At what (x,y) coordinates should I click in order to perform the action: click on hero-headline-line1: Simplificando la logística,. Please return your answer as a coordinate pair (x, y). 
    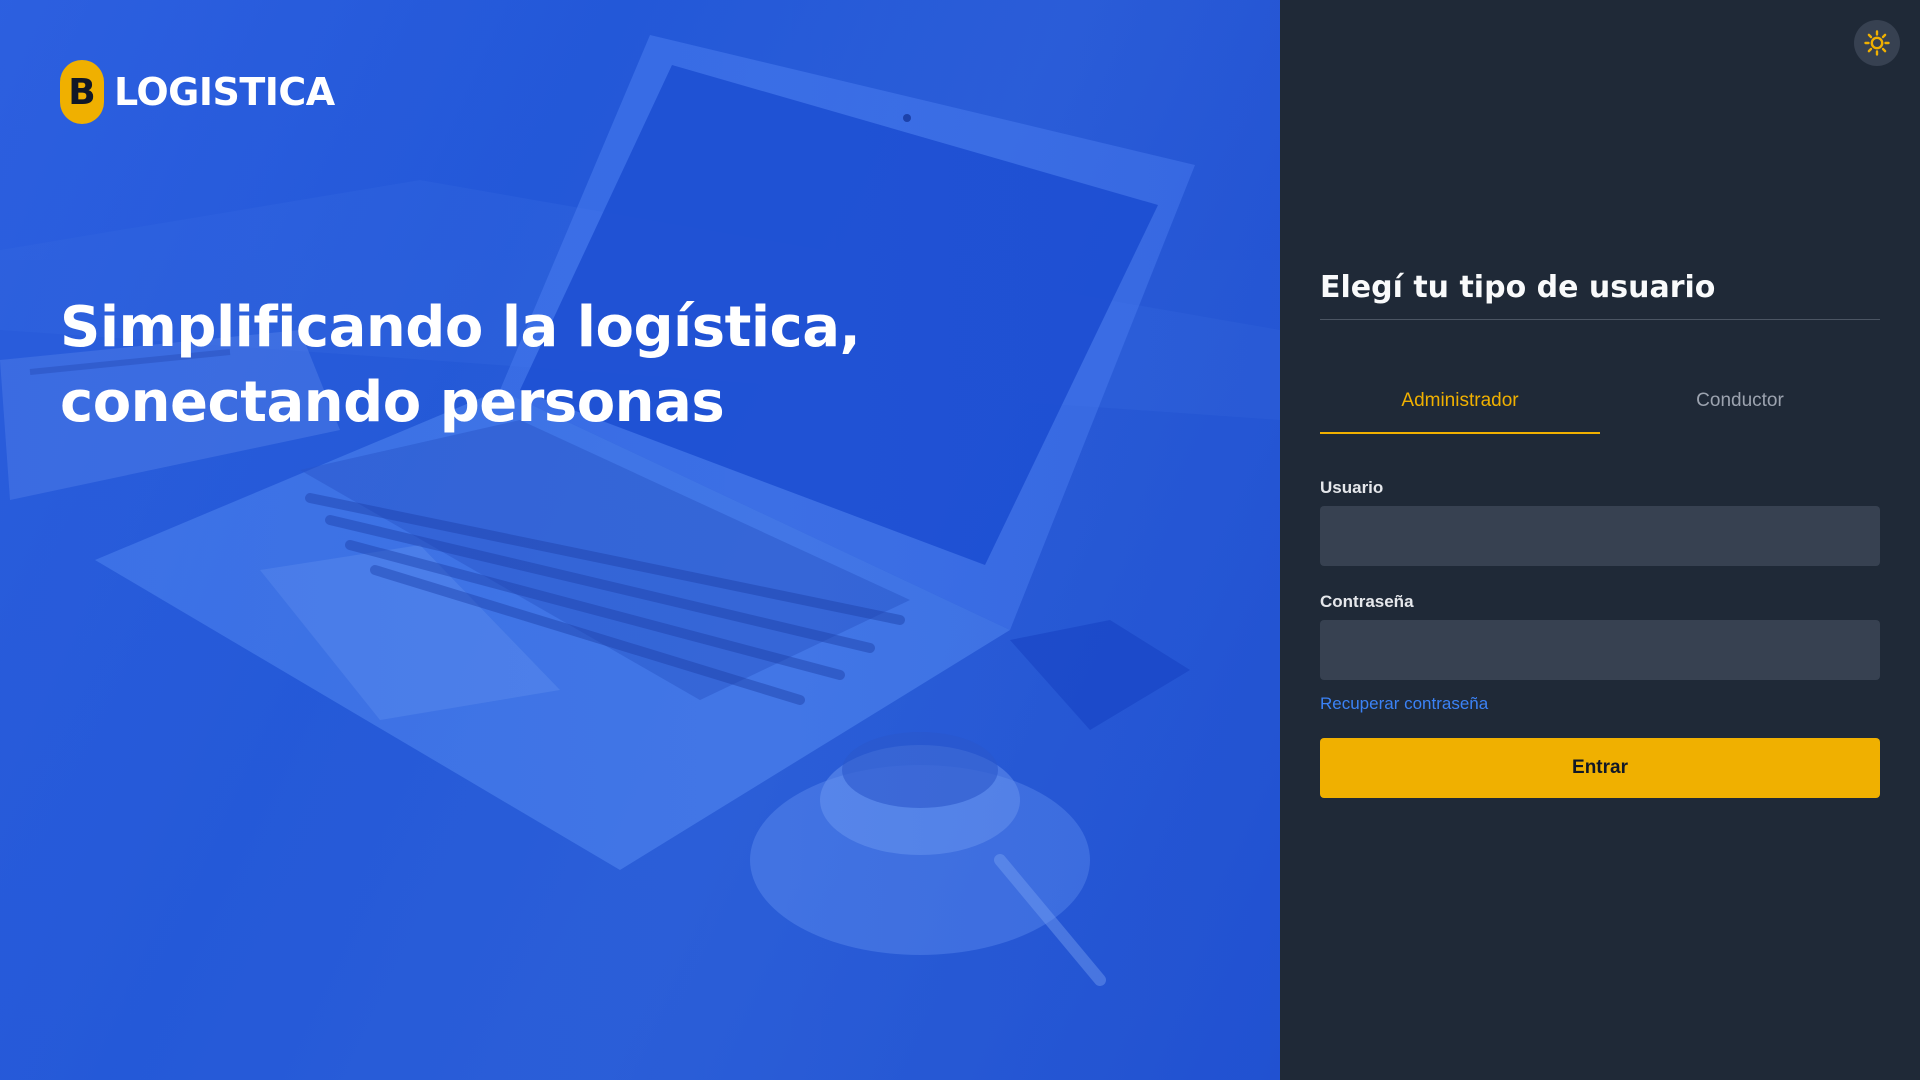
    Looking at the image, I should click on (460, 327).